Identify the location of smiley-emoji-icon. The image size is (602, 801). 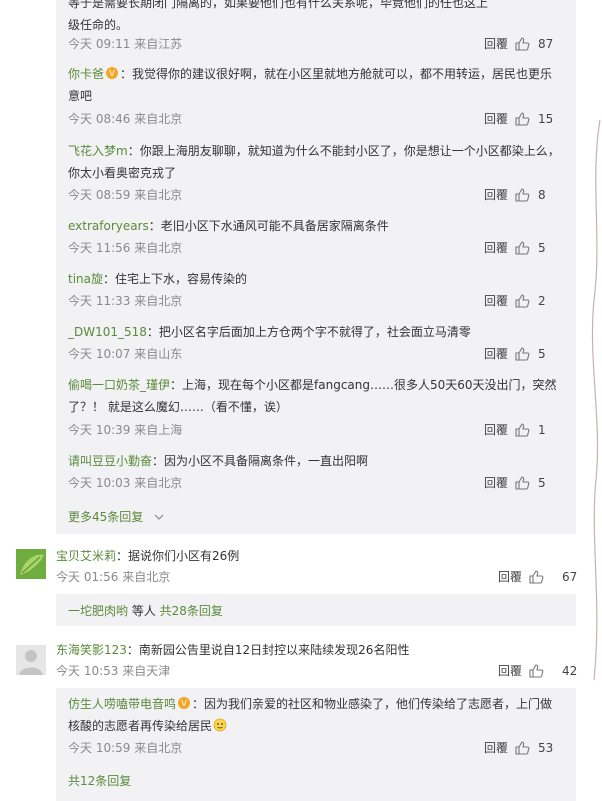
(220, 724).